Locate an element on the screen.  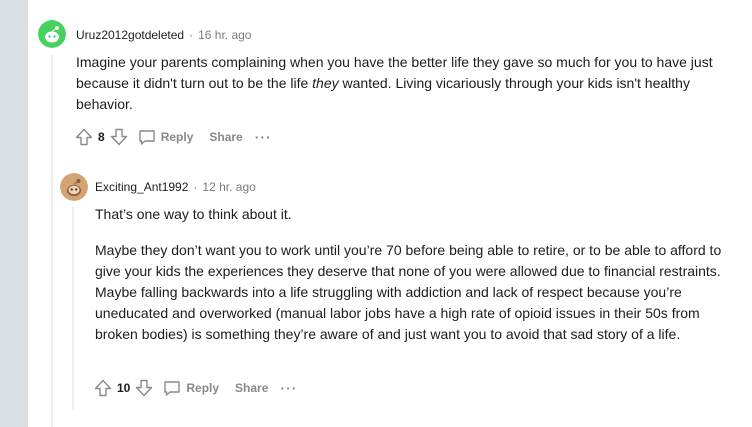
comment-meta: Exciting_Ant1992 · 12 hr. ago is located at coordinates (175, 187).